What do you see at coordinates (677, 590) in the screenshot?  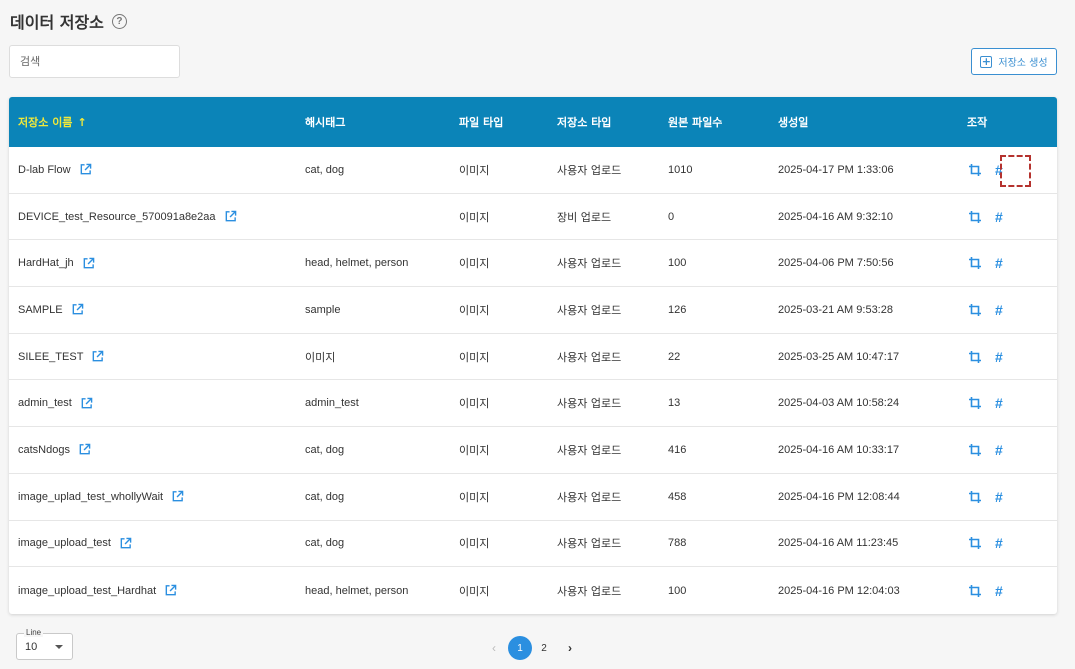 I see `file-count-cell: 100` at bounding box center [677, 590].